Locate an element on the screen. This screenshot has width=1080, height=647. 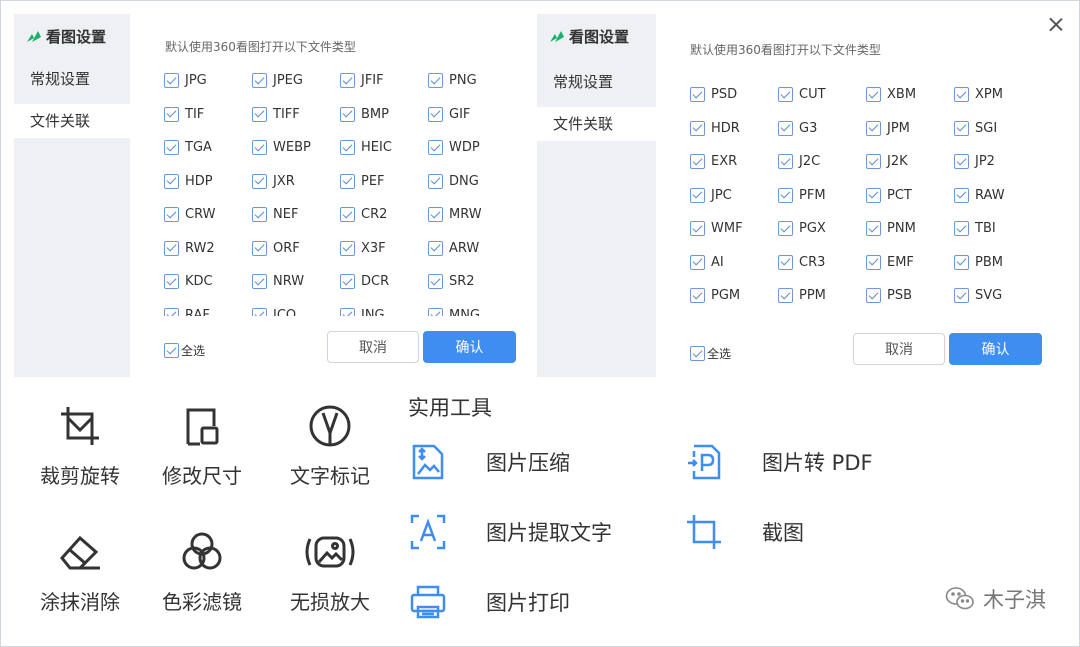
file-type-option: RAW is located at coordinates (998, 196).